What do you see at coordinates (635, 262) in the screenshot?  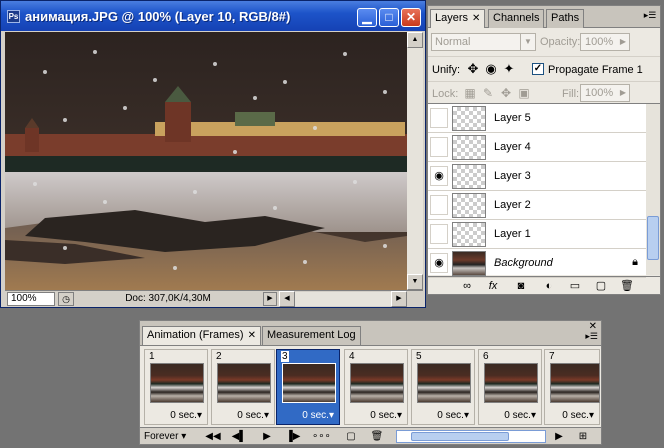 I see `lock-icon: 🔒︎` at bounding box center [635, 262].